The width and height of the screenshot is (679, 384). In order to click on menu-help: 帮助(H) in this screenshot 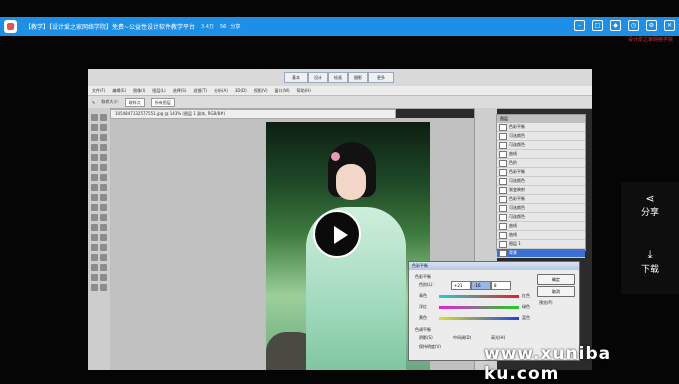, I will do `click(304, 91)`.